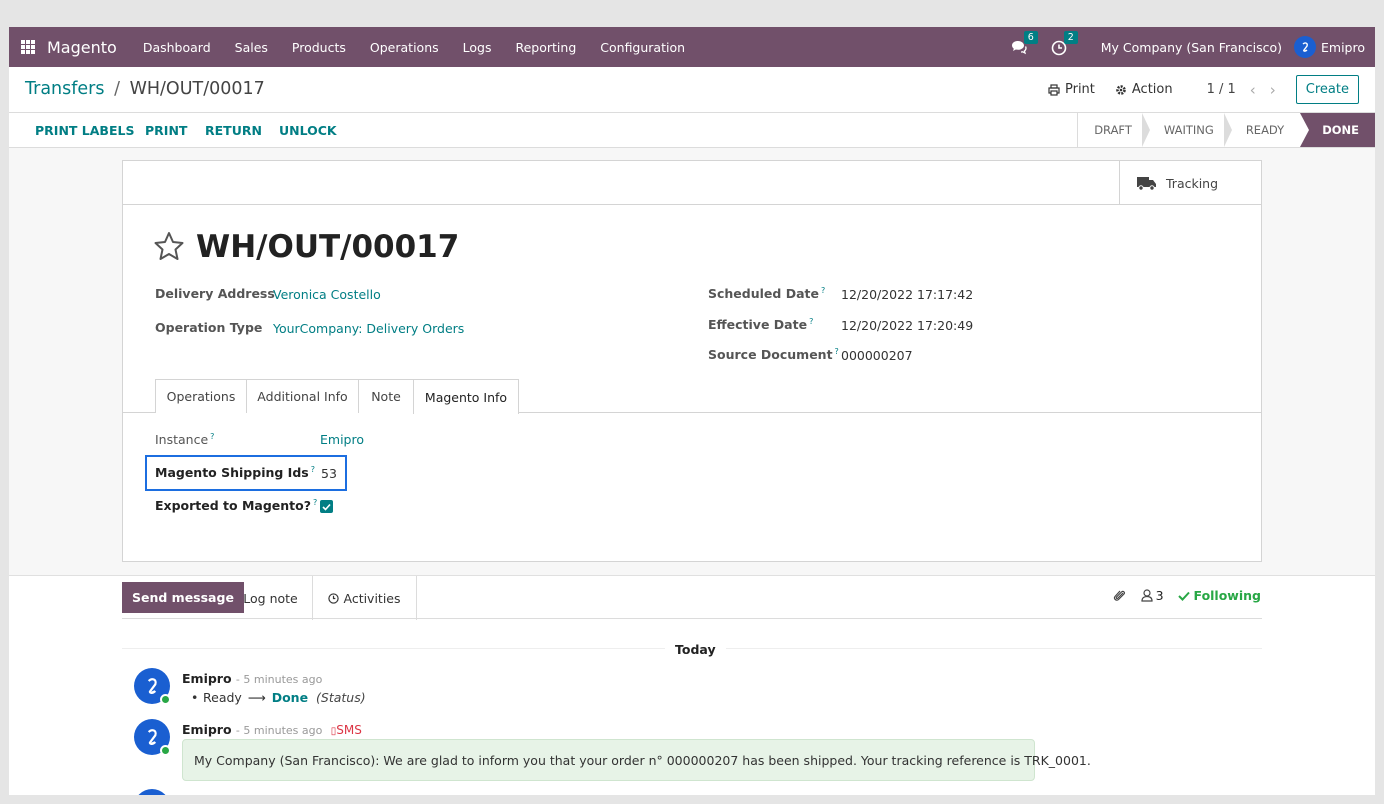  I want to click on user-menu: Emipro, so click(1343, 47).